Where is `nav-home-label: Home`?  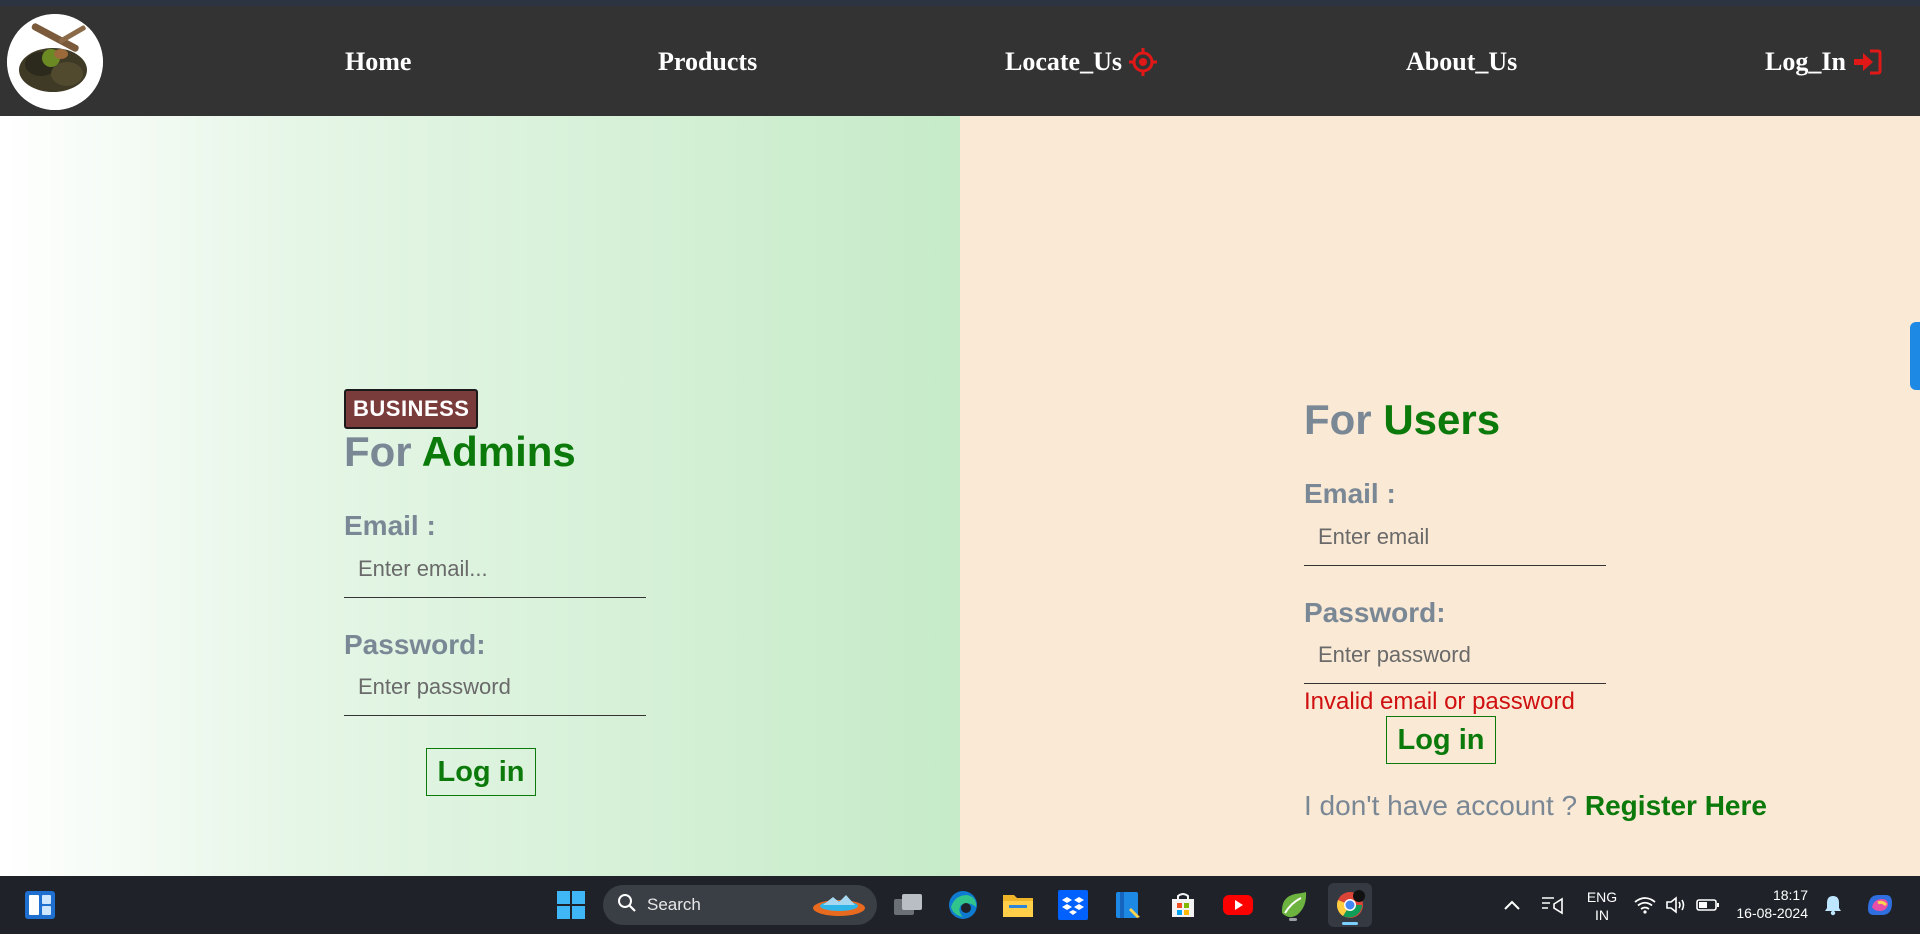 nav-home-label: Home is located at coordinates (378, 61).